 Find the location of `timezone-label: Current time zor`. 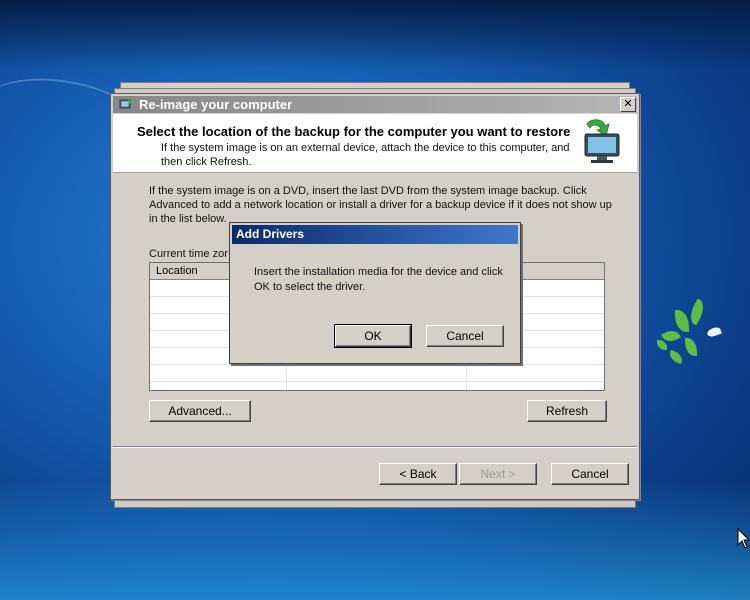

timezone-label: Current time zor is located at coordinates (188, 254).